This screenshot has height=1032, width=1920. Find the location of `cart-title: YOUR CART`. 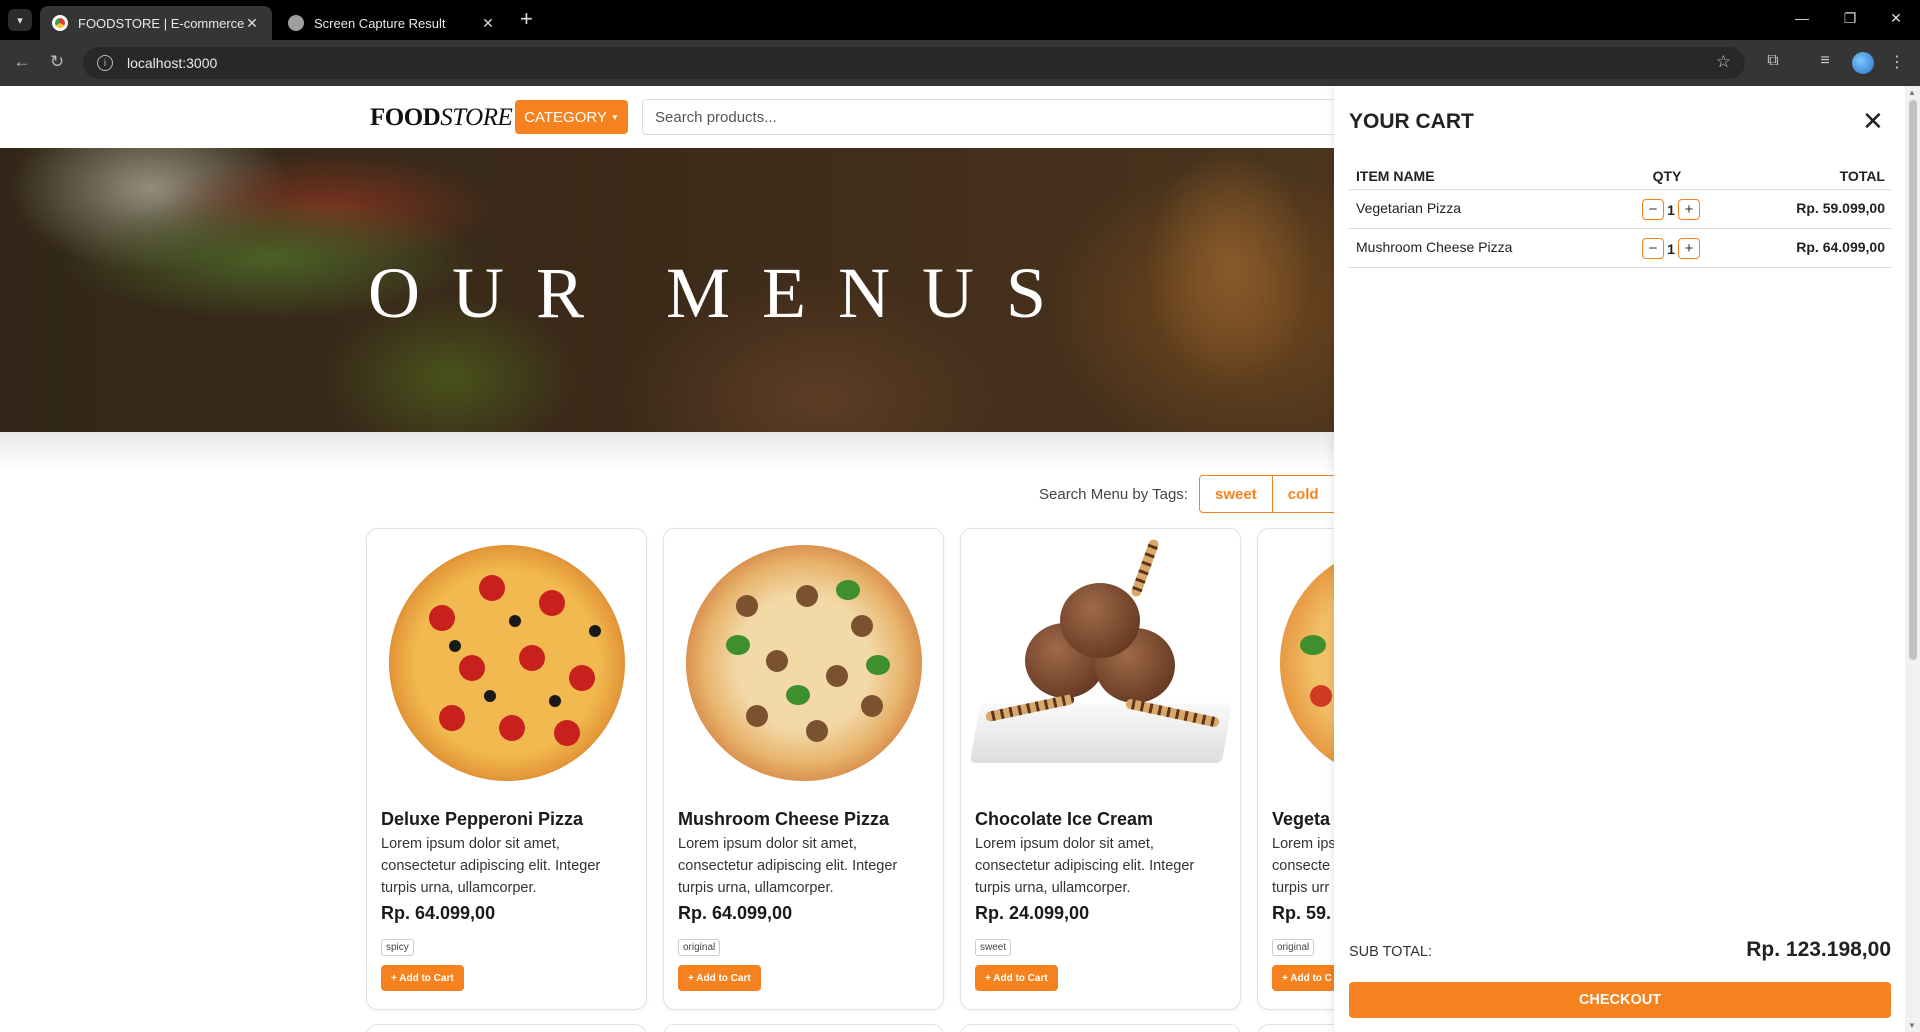

cart-title: YOUR CART is located at coordinates (1411, 121).